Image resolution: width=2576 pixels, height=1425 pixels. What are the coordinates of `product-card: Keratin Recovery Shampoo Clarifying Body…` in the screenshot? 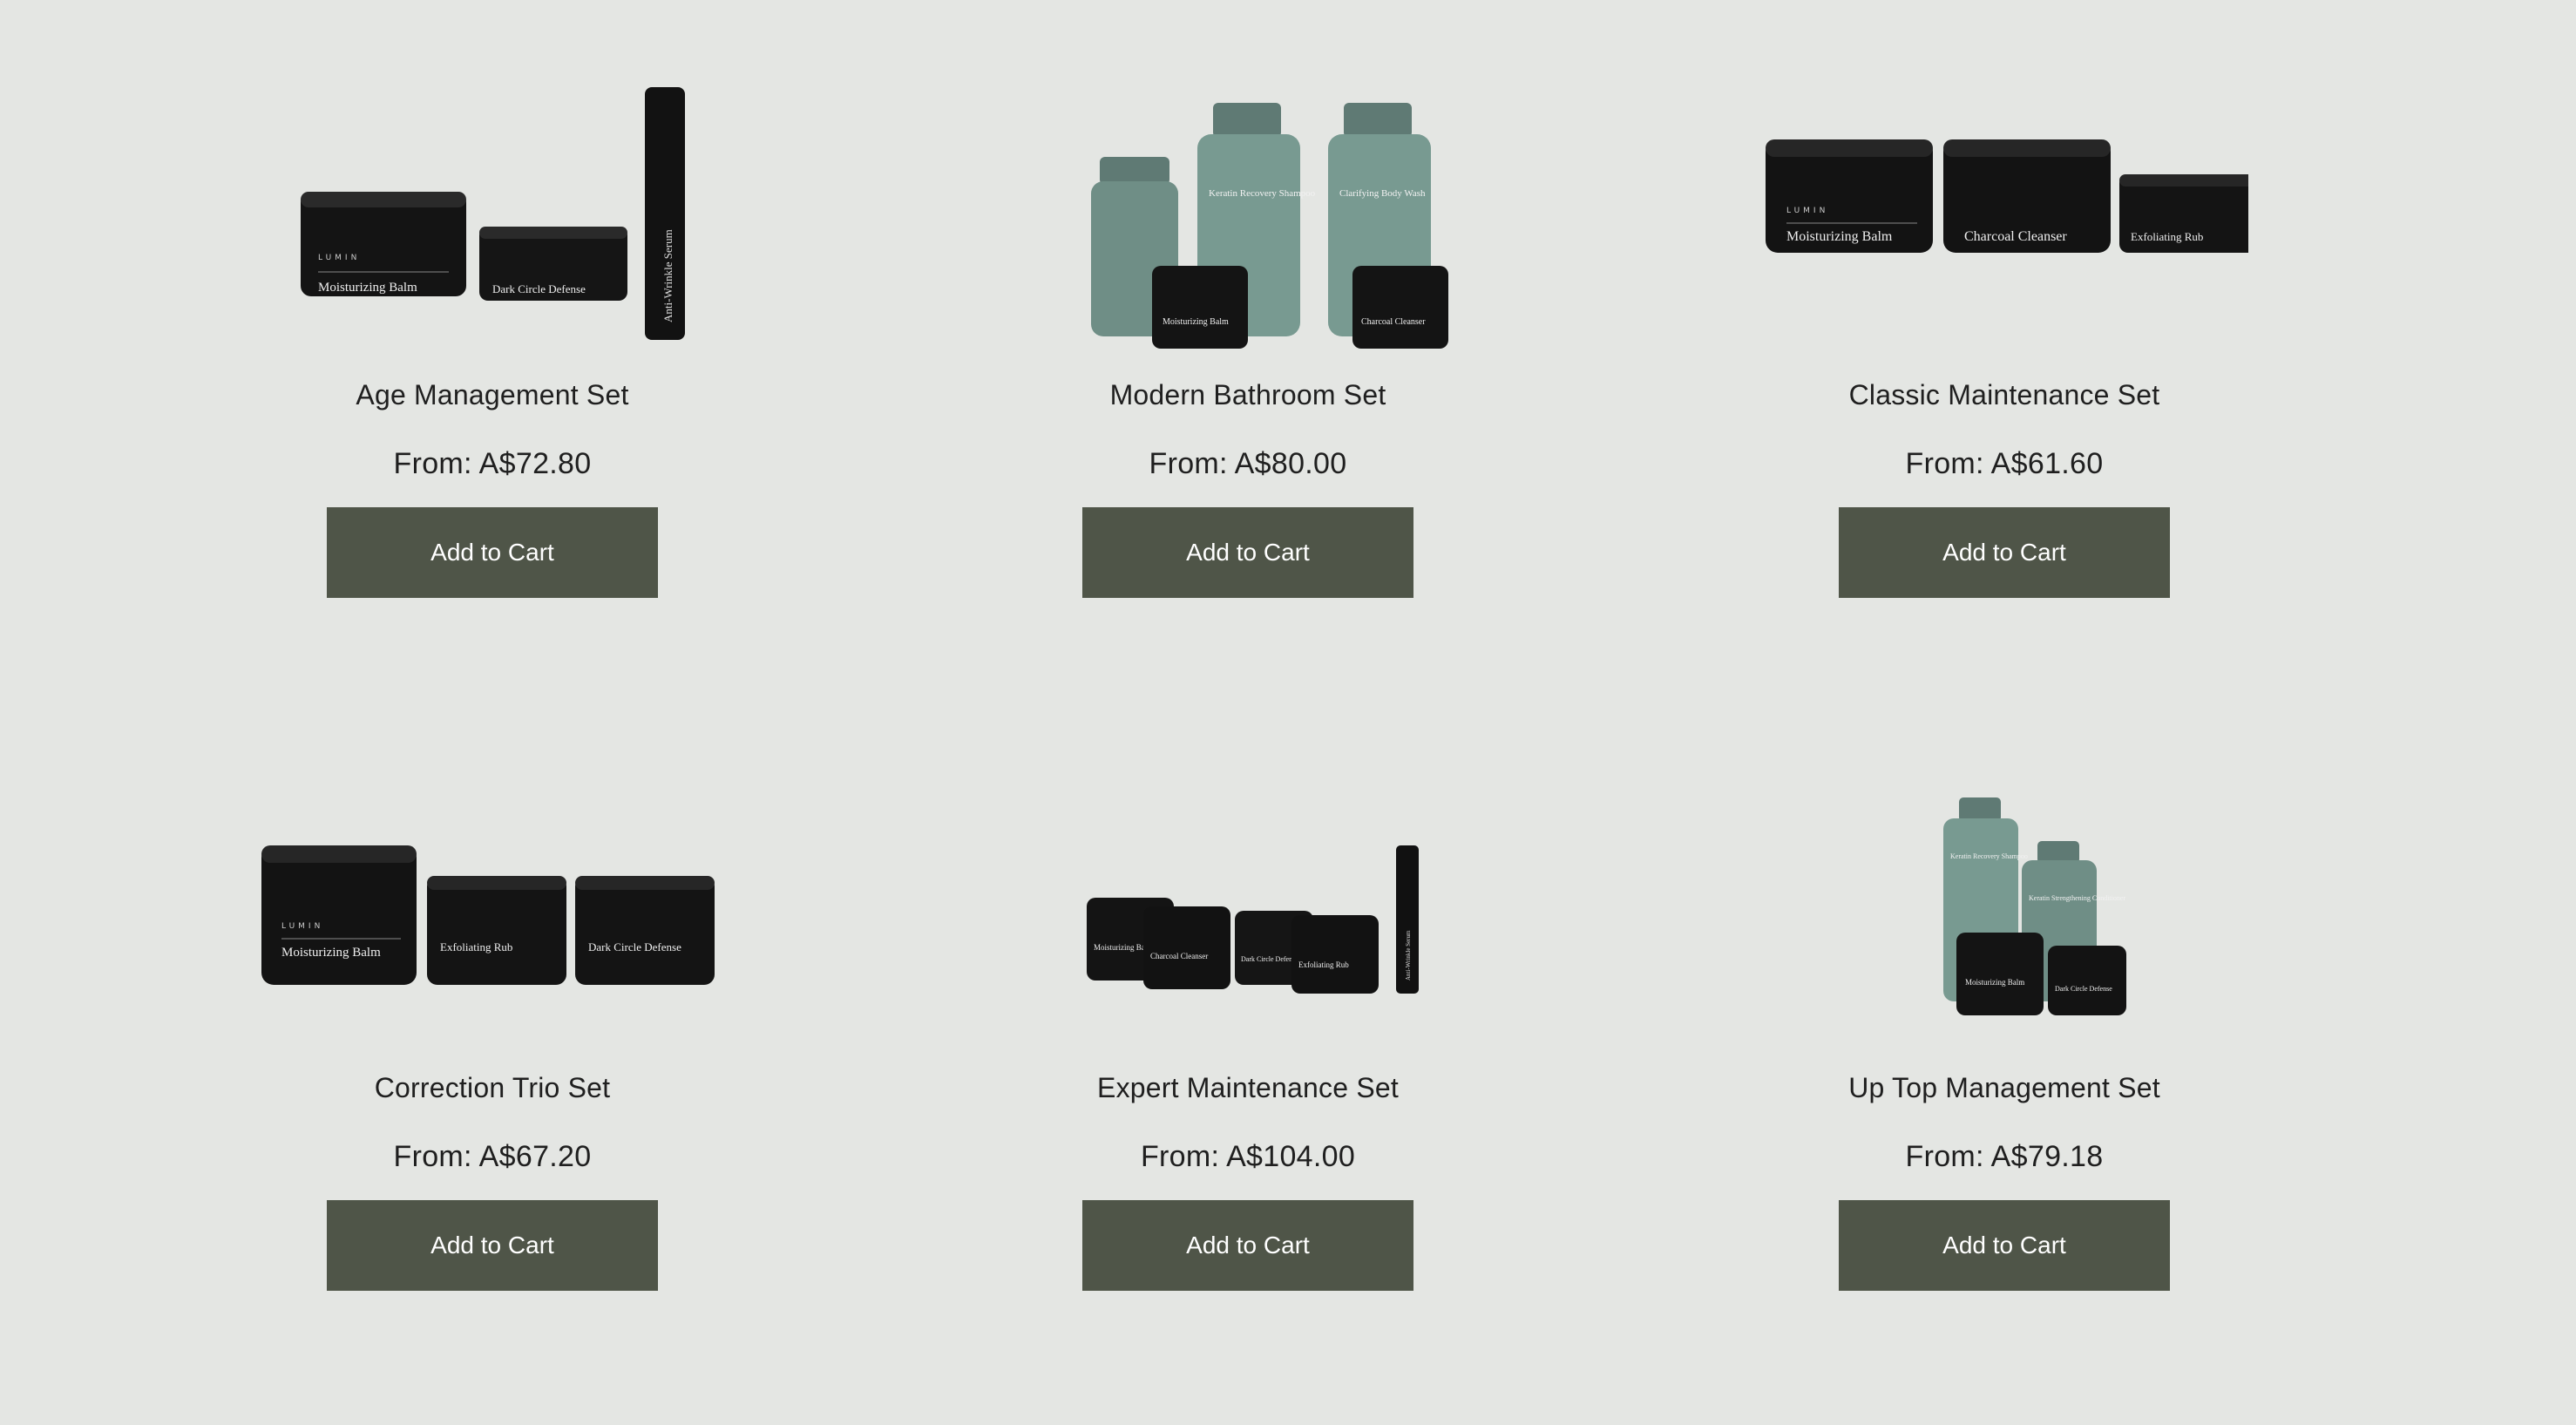 It's located at (1248, 401).